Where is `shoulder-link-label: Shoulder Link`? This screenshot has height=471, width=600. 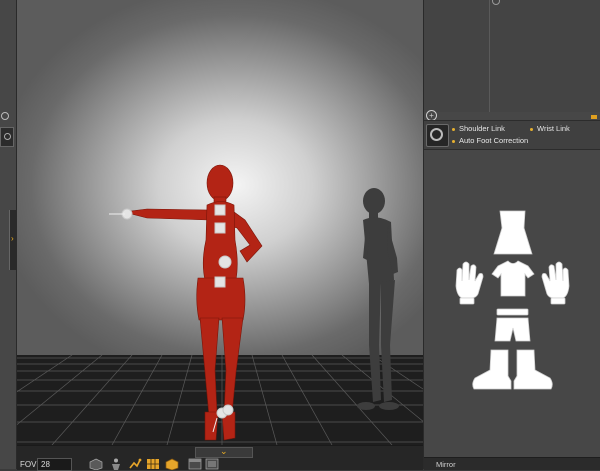 shoulder-link-label: Shoulder Link is located at coordinates (482, 128).